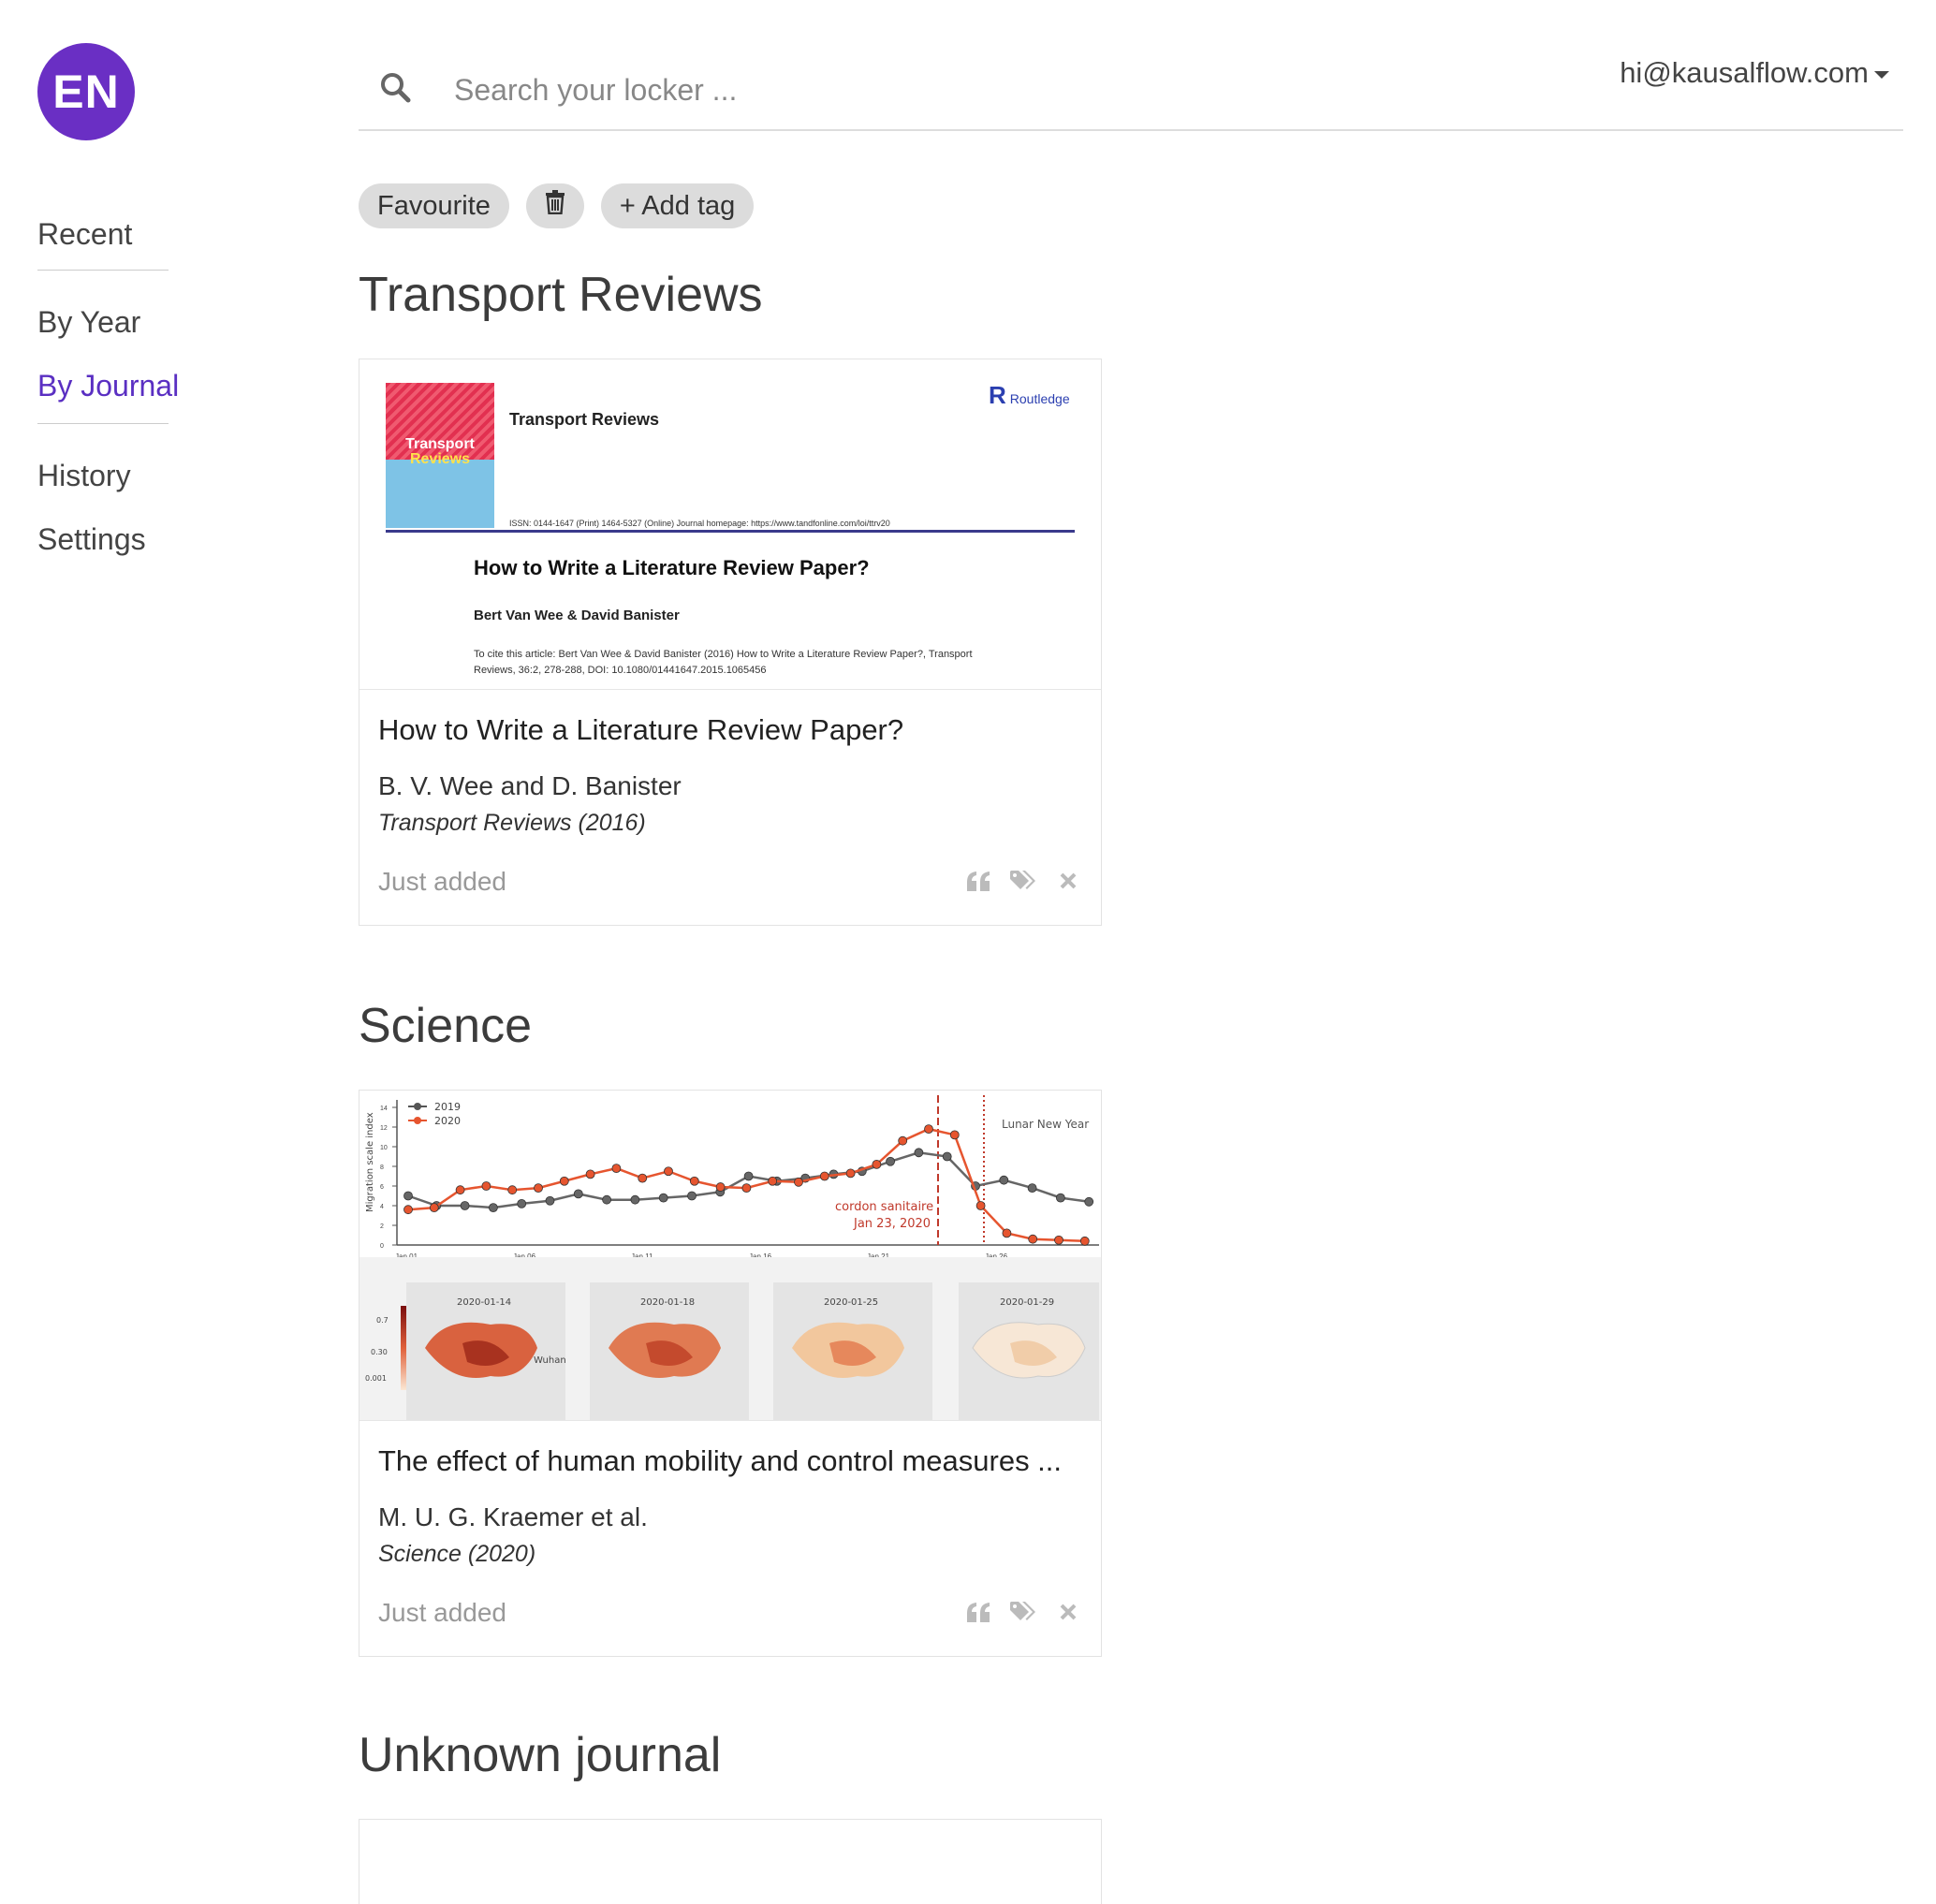 The width and height of the screenshot is (1936, 1904). I want to click on paper-status: Just added, so click(442, 881).